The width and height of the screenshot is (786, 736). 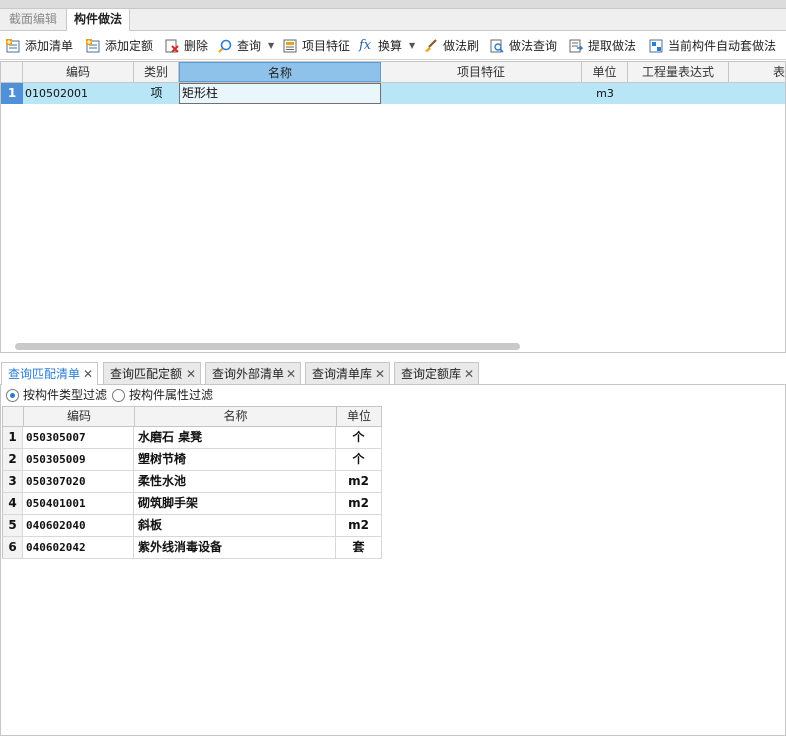 I want to click on tab-match-list: 查询匹配清单 ✕, so click(x=49, y=374).